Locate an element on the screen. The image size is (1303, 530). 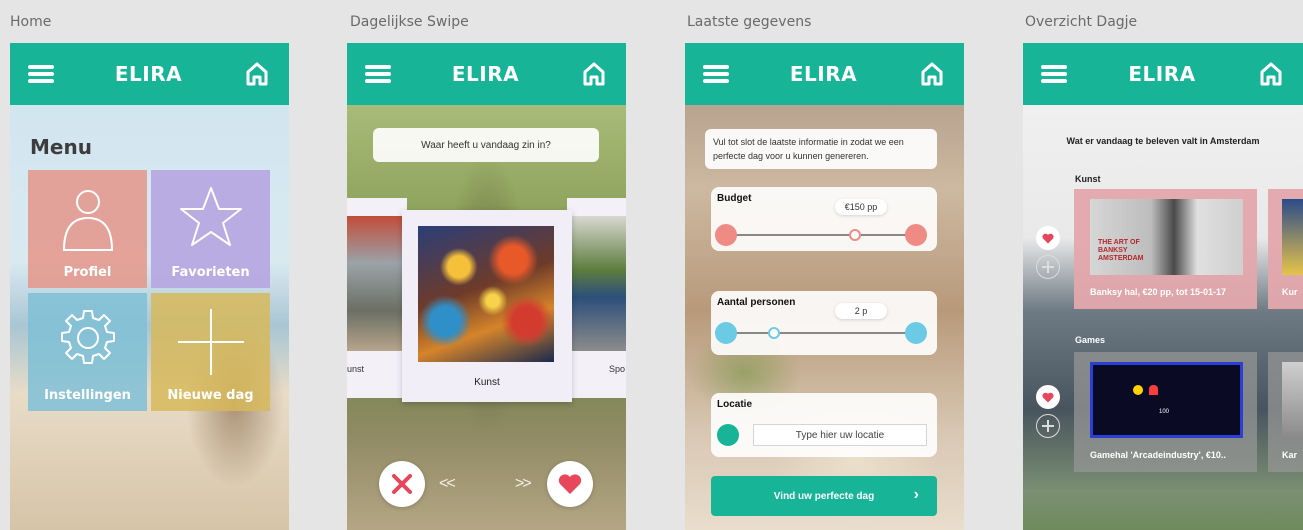
reject-button is located at coordinates (402, 484).